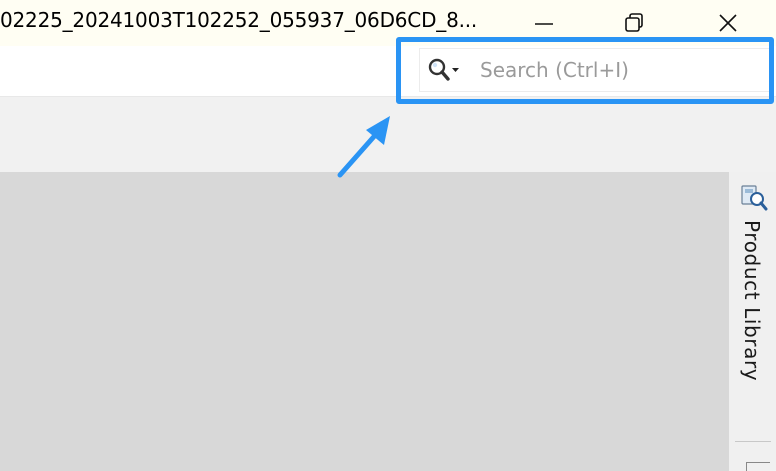  I want to click on restore-icon, so click(634, 22).